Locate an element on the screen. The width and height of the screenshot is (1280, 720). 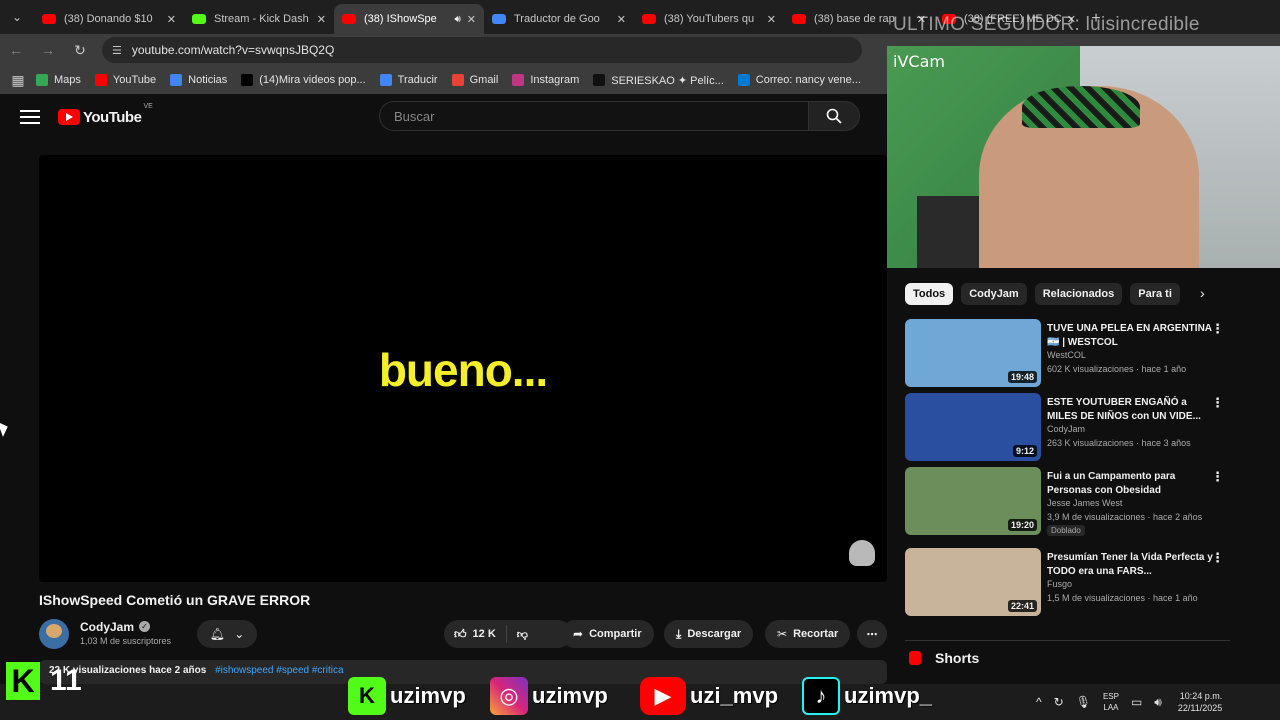
search-input: Buscar is located at coordinates (594, 116).